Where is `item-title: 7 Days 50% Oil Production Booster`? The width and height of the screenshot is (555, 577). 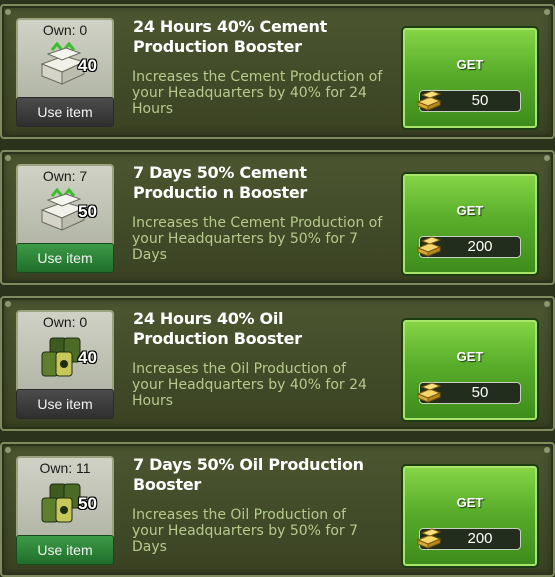
item-title: 7 Days 50% Oil Production Booster is located at coordinates (248, 474).